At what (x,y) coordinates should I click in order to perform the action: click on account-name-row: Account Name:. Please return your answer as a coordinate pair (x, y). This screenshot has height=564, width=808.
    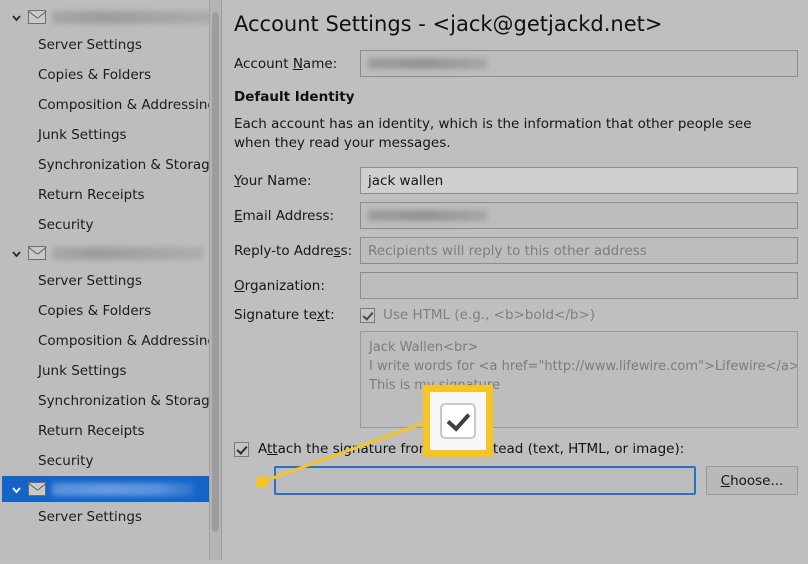
    Looking at the image, I should click on (516, 63).